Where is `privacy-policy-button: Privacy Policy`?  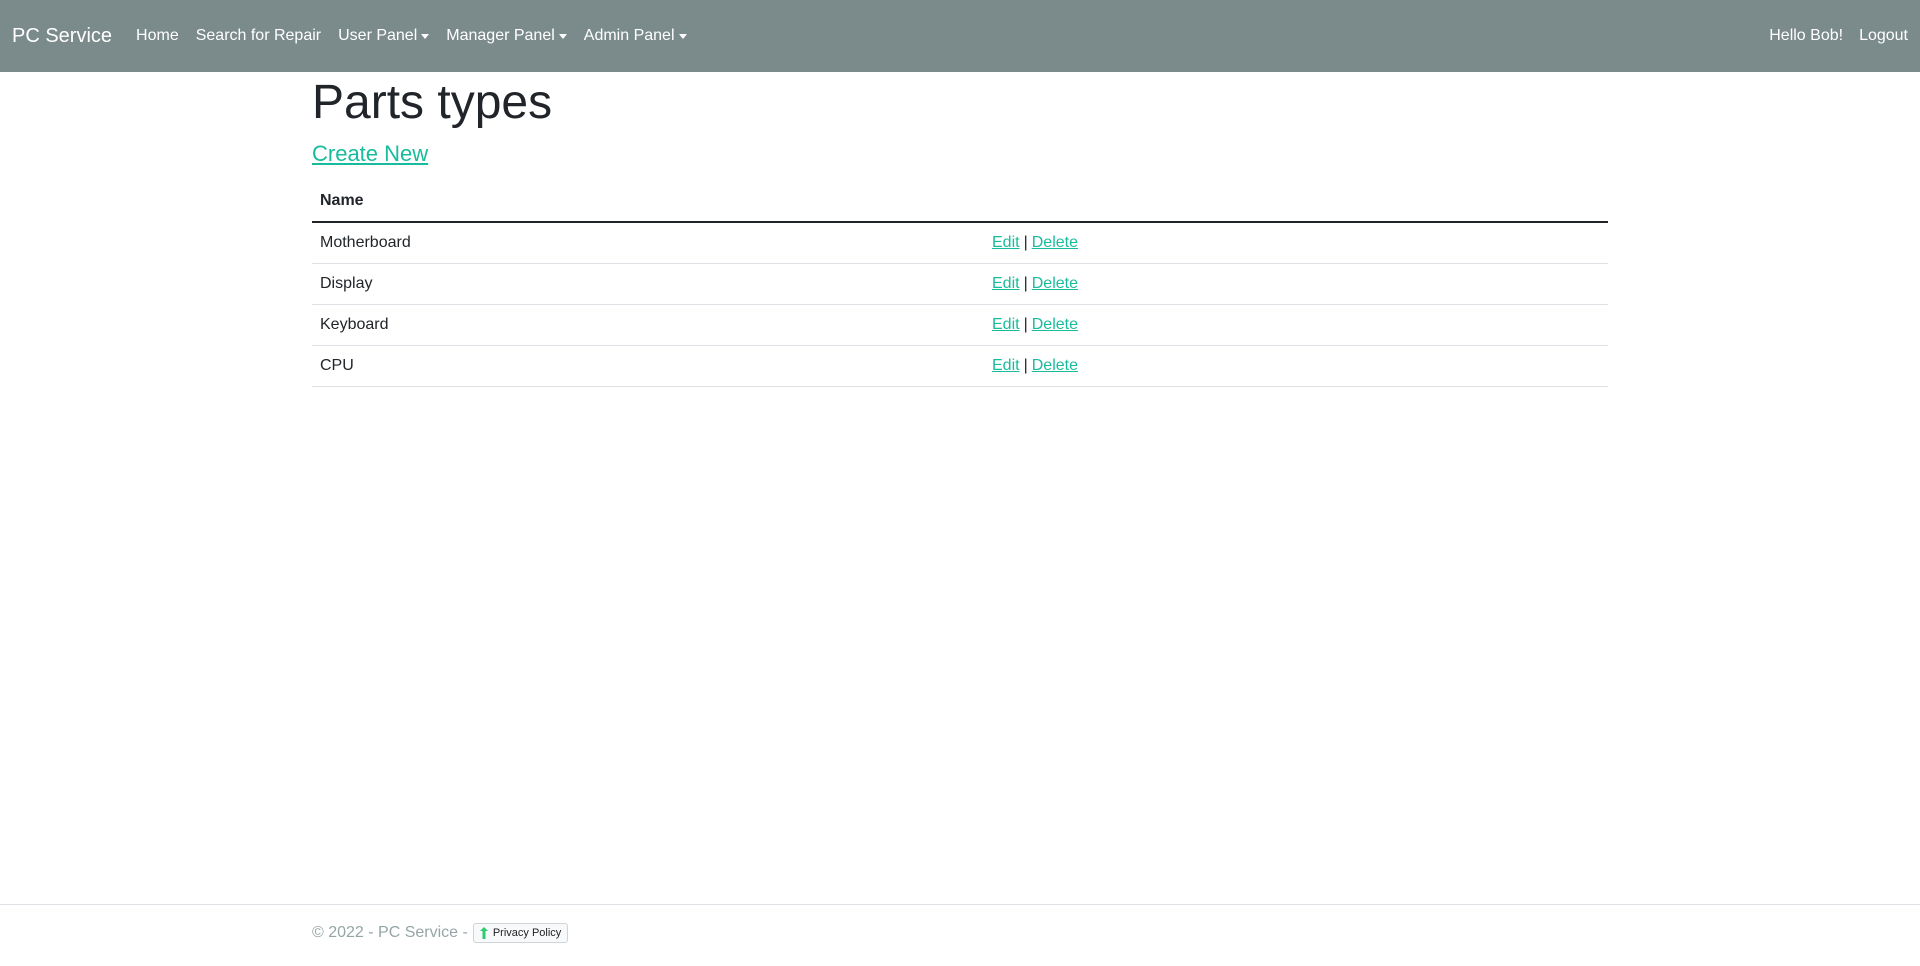 privacy-policy-button: Privacy Policy is located at coordinates (520, 933).